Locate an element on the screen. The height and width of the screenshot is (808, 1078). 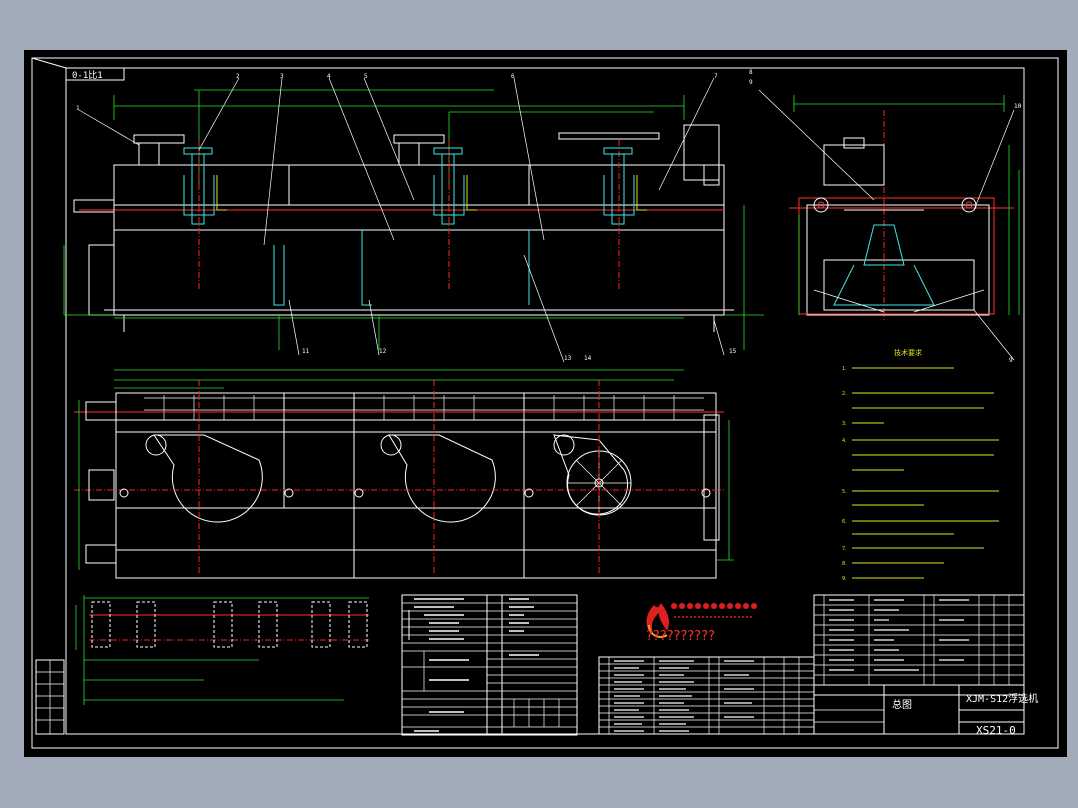
svg-text: 2 is located at coordinates (238, 76).